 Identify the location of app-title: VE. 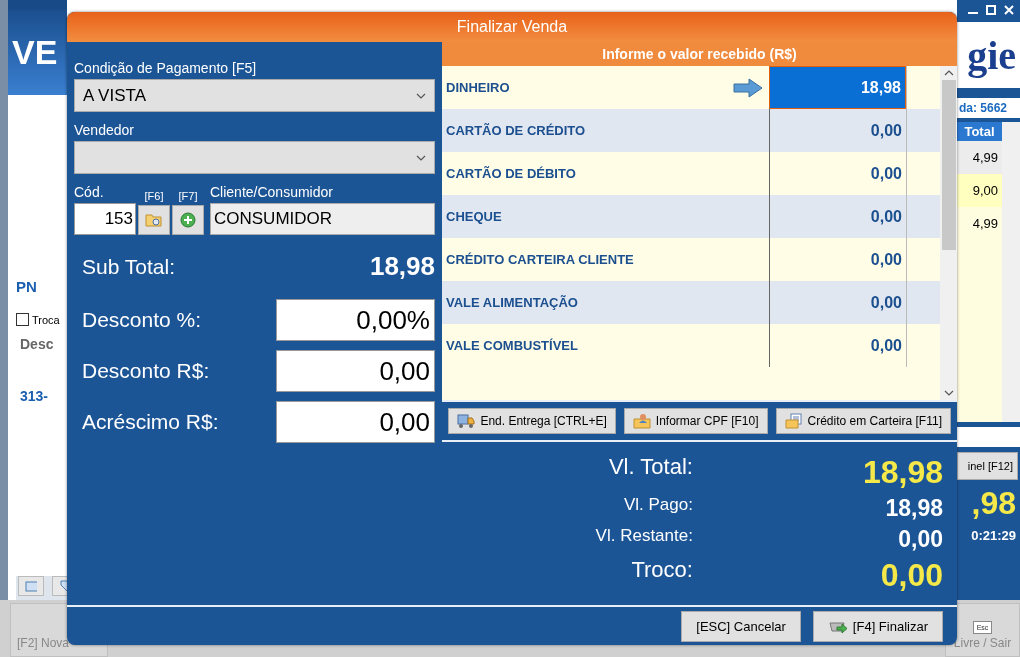
(35, 52).